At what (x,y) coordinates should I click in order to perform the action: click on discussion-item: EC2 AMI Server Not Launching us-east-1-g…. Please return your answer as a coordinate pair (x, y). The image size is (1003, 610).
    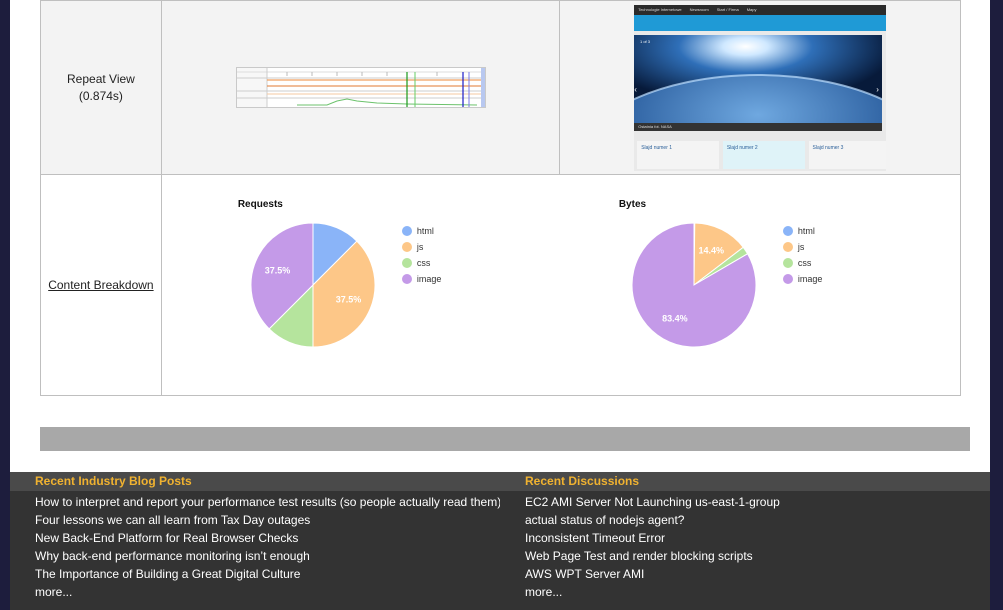
    Looking at the image, I should click on (752, 502).